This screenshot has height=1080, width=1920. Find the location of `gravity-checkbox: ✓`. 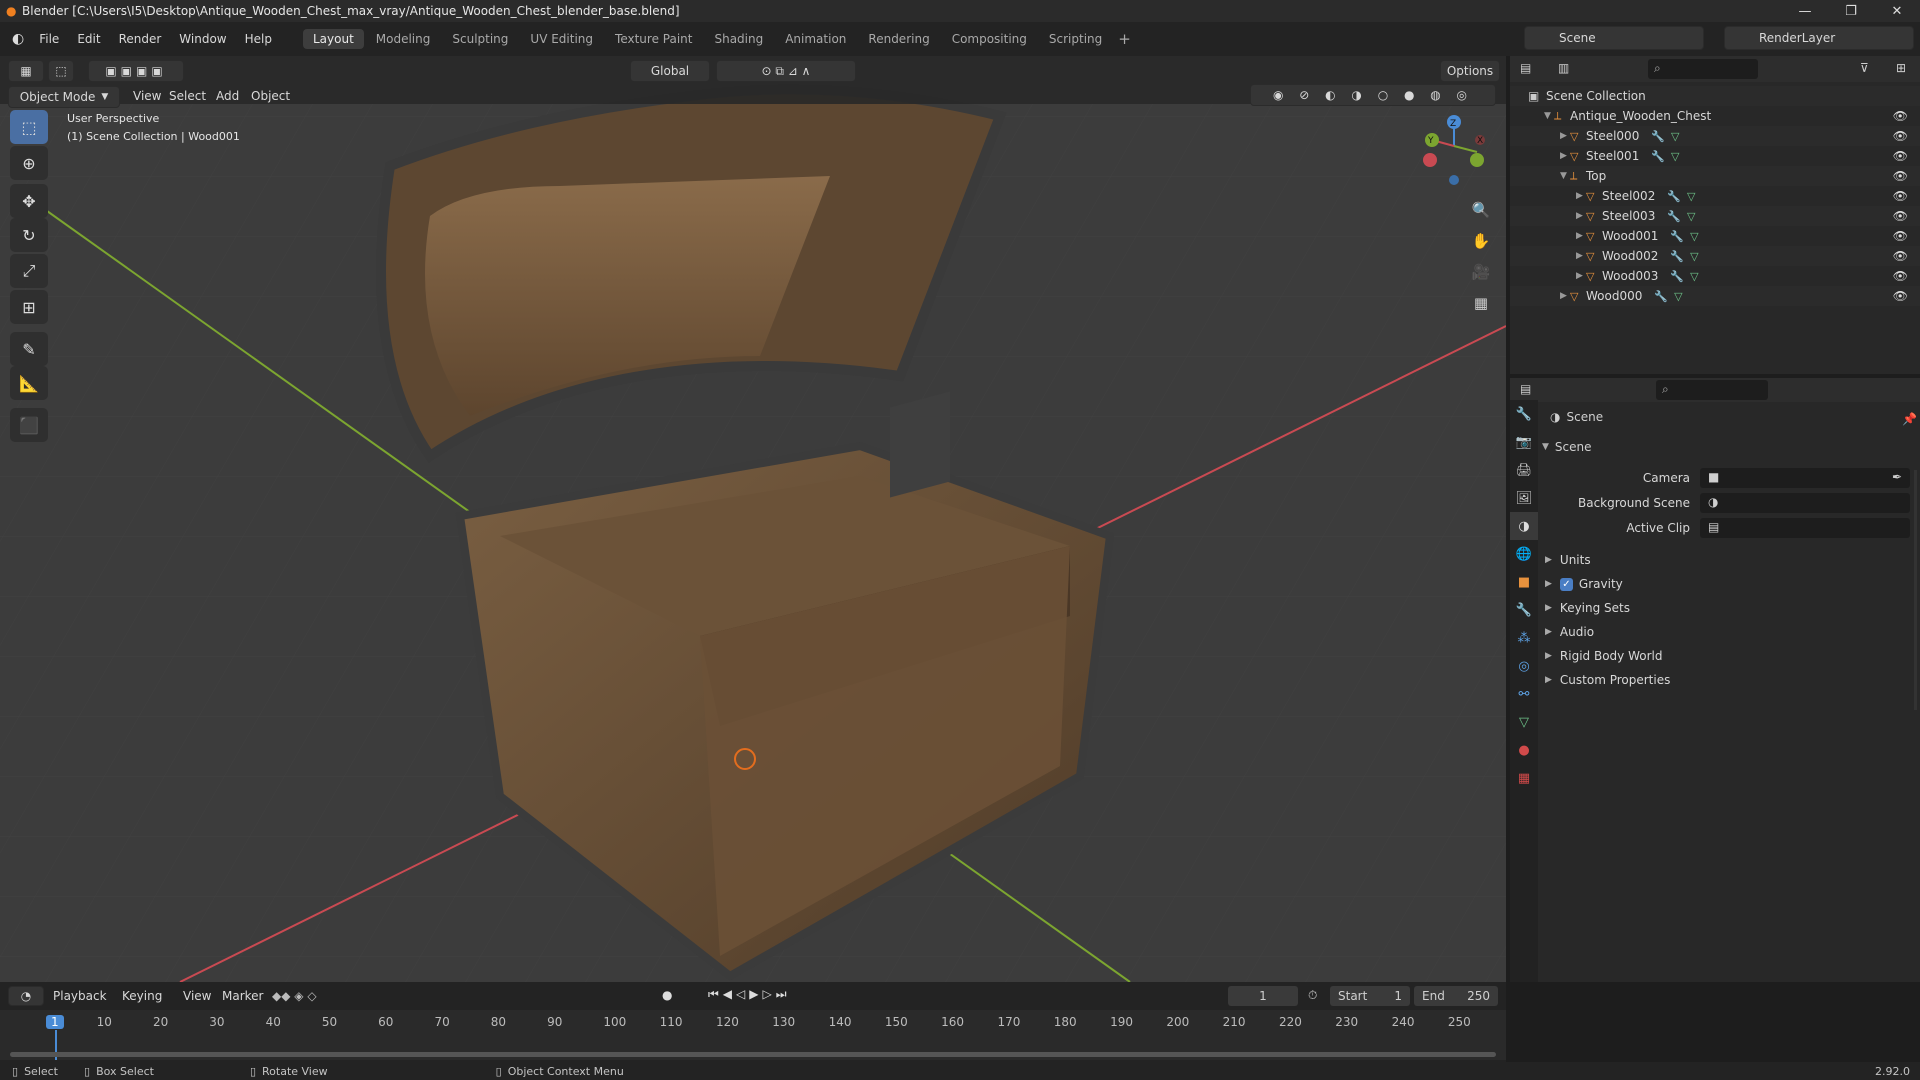

gravity-checkbox: ✓ is located at coordinates (1566, 584).